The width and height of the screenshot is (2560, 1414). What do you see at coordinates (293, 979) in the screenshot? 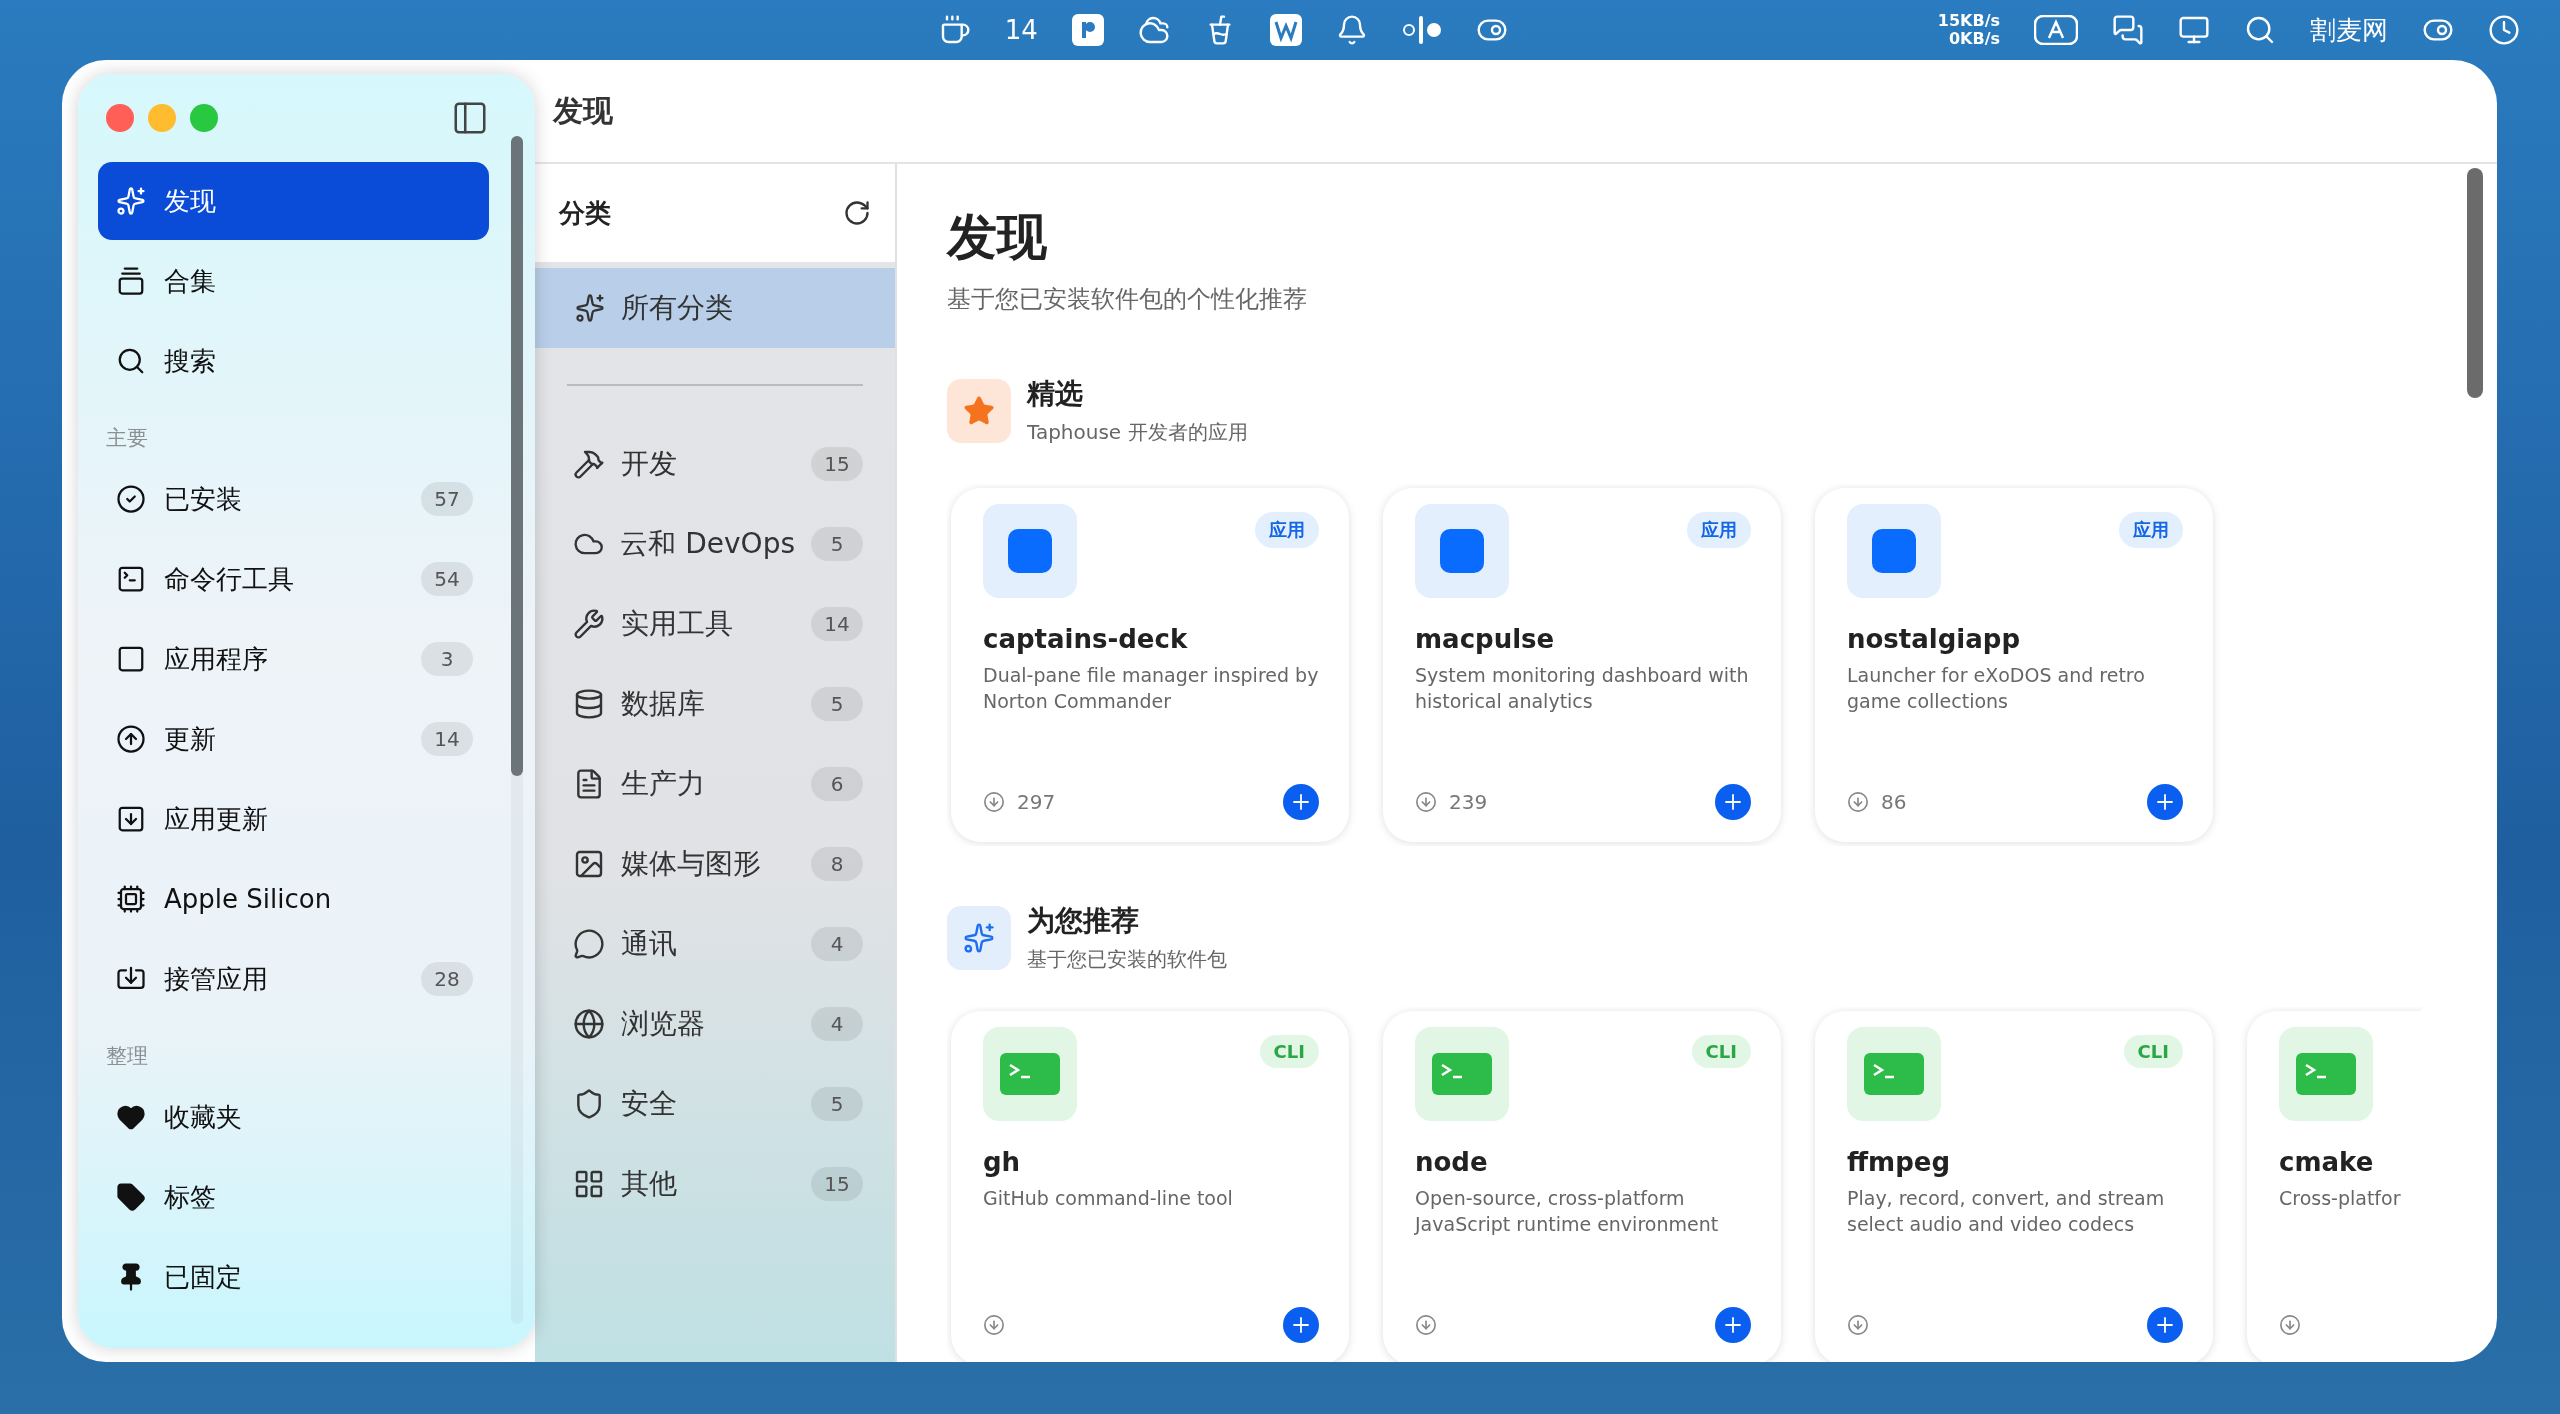
I see `sidebar-item: 接管应用 28` at bounding box center [293, 979].